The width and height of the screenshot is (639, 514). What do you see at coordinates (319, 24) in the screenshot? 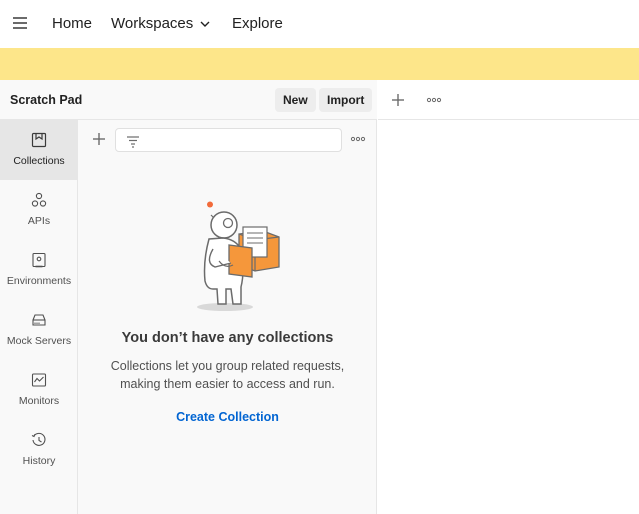
I see `top-nav: Home Workspaces Explore` at bounding box center [319, 24].